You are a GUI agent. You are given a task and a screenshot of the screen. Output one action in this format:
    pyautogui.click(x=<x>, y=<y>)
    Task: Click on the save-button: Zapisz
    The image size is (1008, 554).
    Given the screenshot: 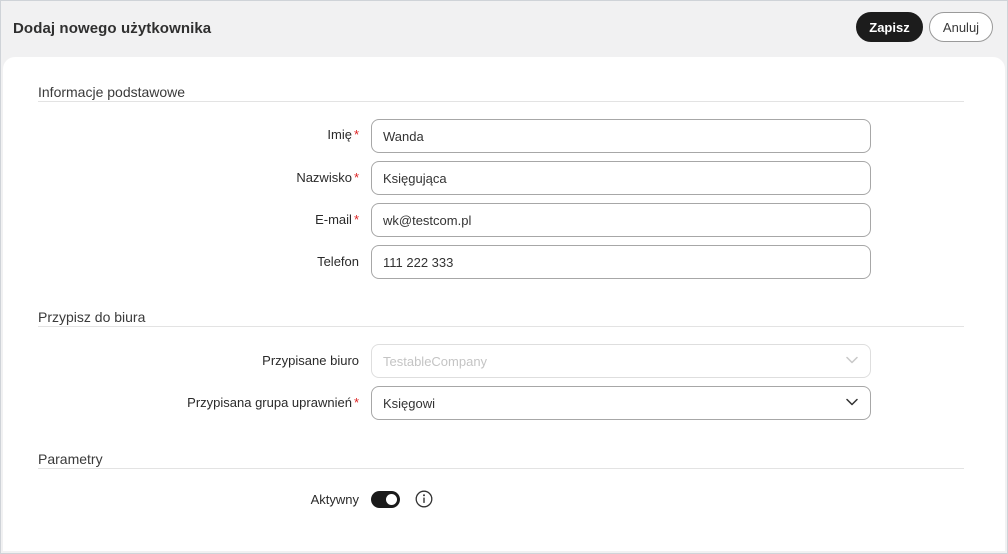 What is the action you would take?
    pyautogui.click(x=889, y=27)
    